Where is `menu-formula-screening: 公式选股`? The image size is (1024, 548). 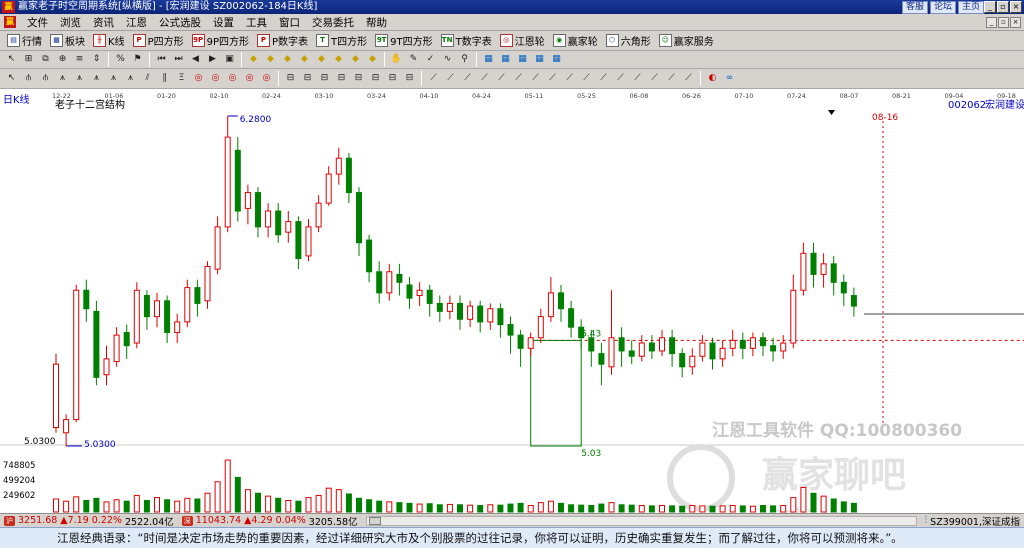 menu-formula-screening: 公式选股 is located at coordinates (180, 22).